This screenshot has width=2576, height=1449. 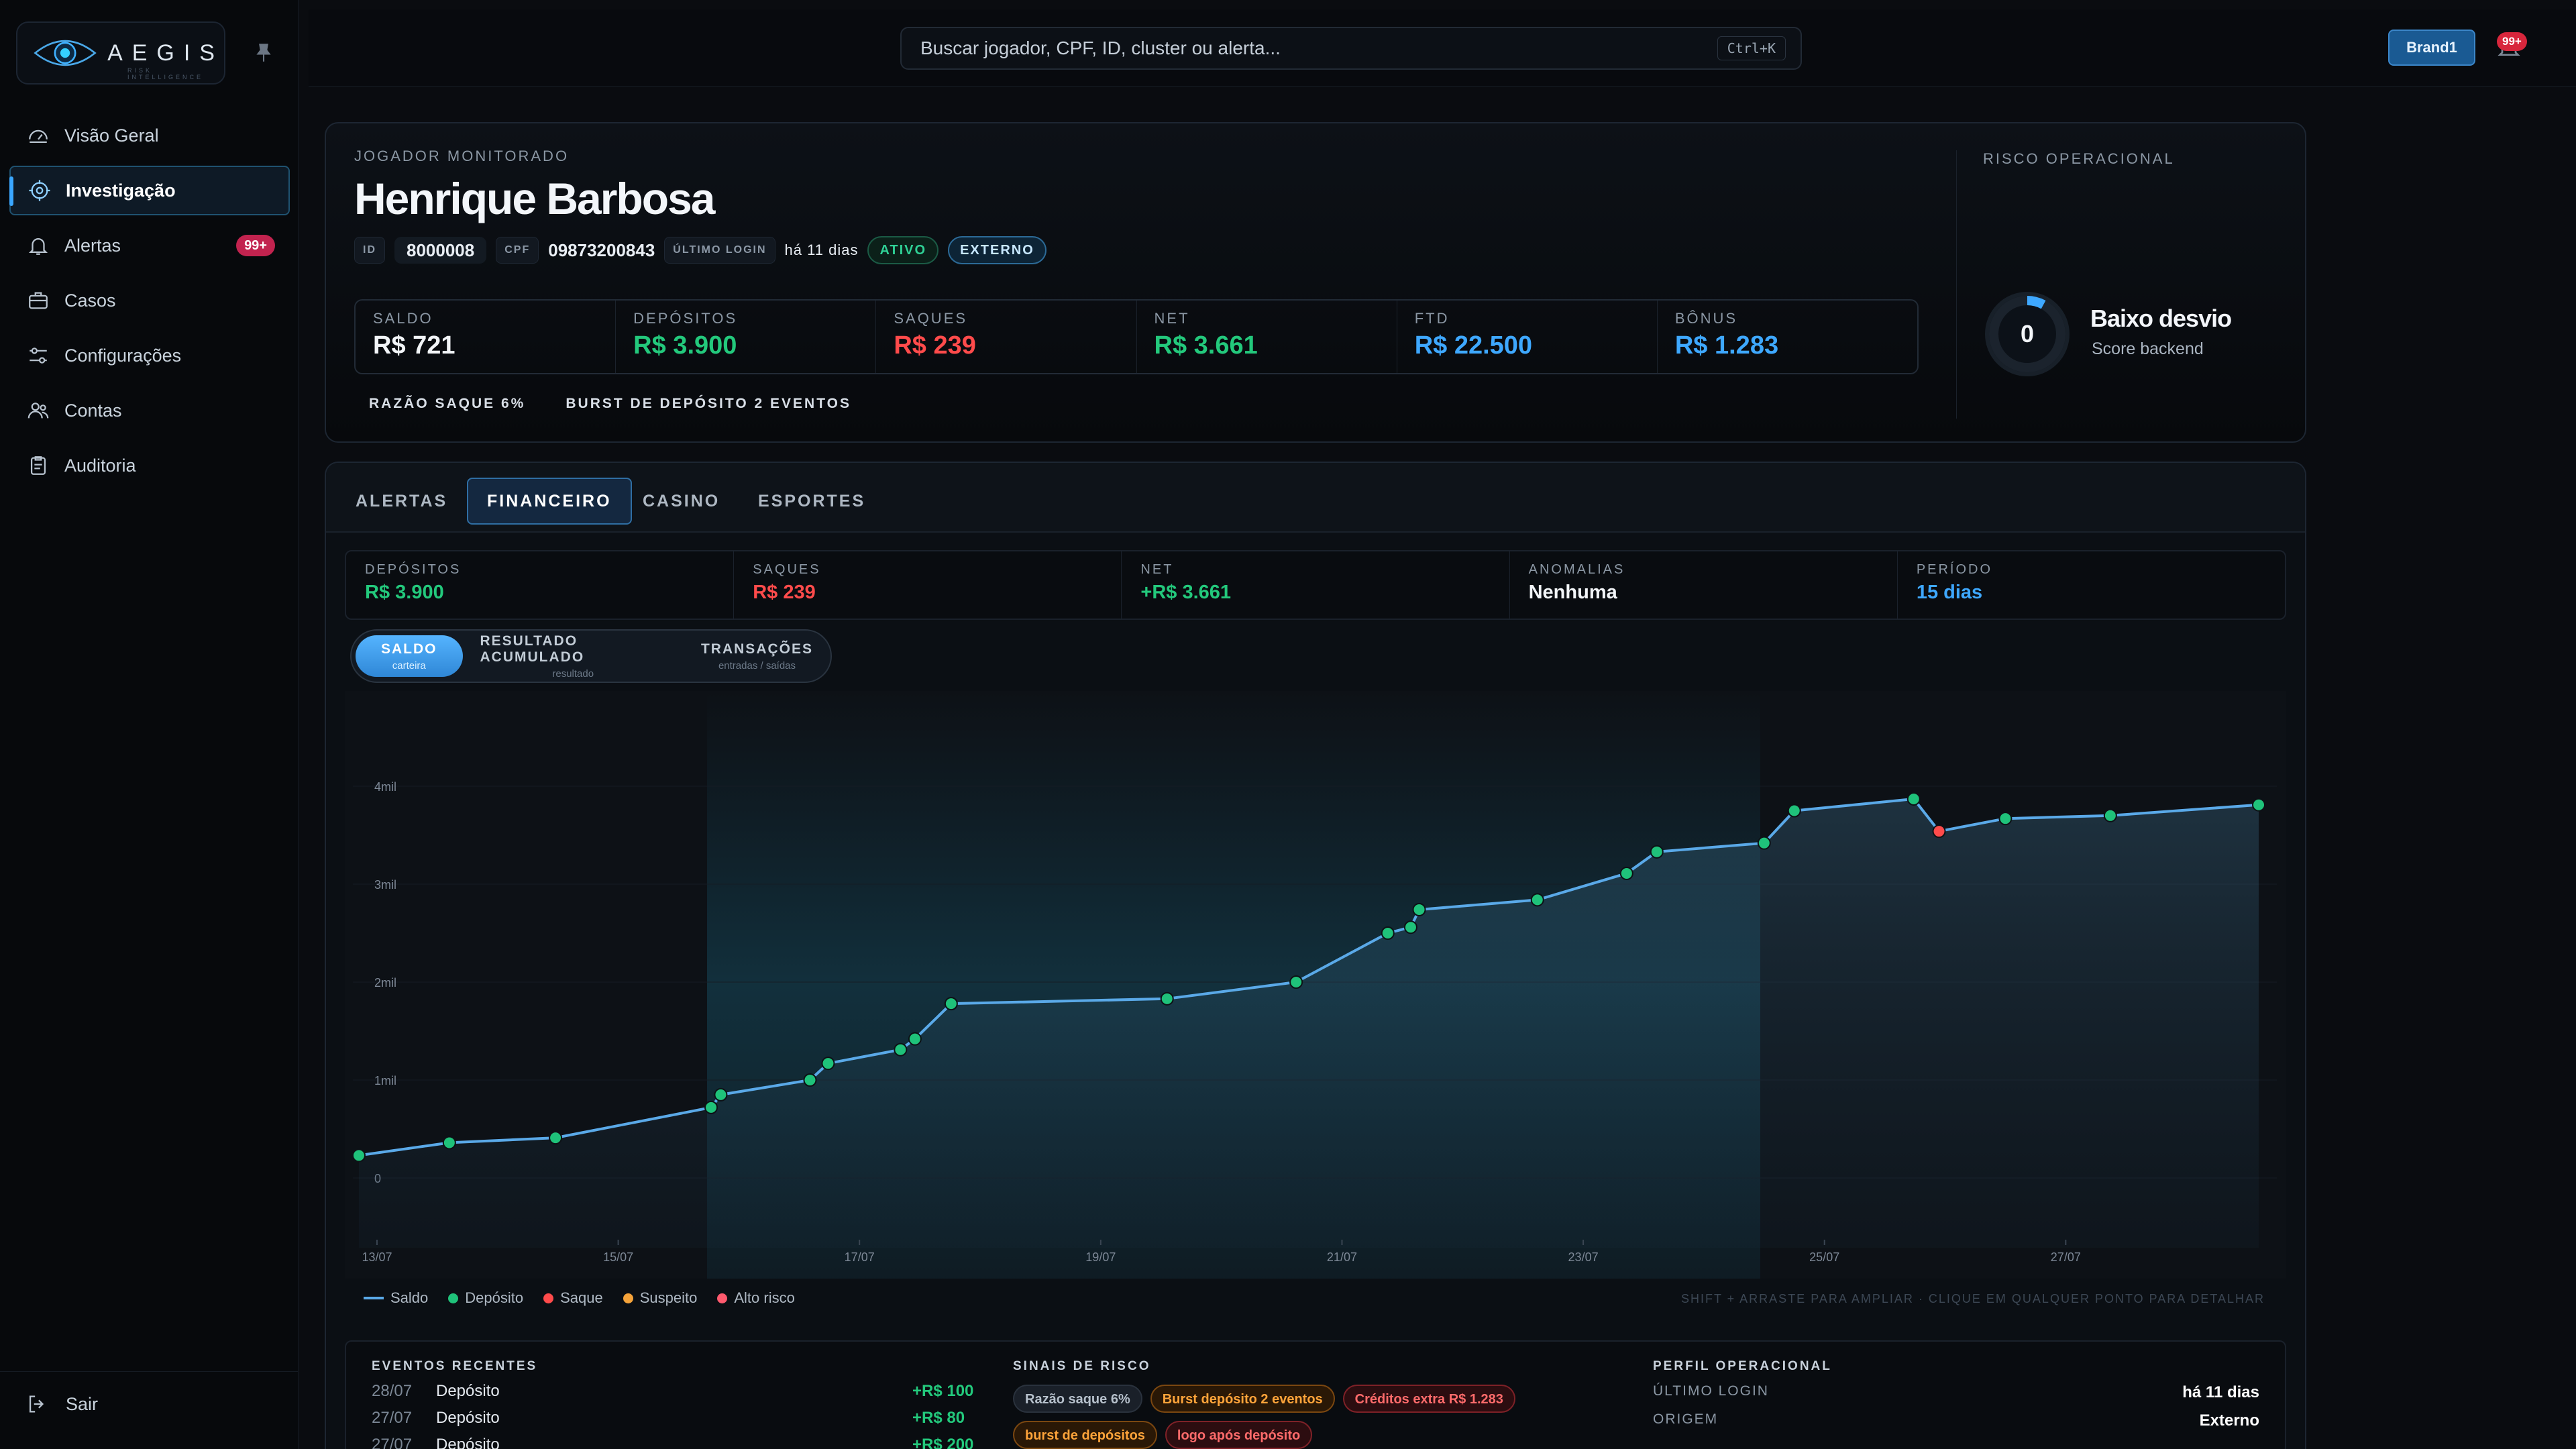 I want to click on signal-chip: logo após depósito, so click(x=1239, y=1435).